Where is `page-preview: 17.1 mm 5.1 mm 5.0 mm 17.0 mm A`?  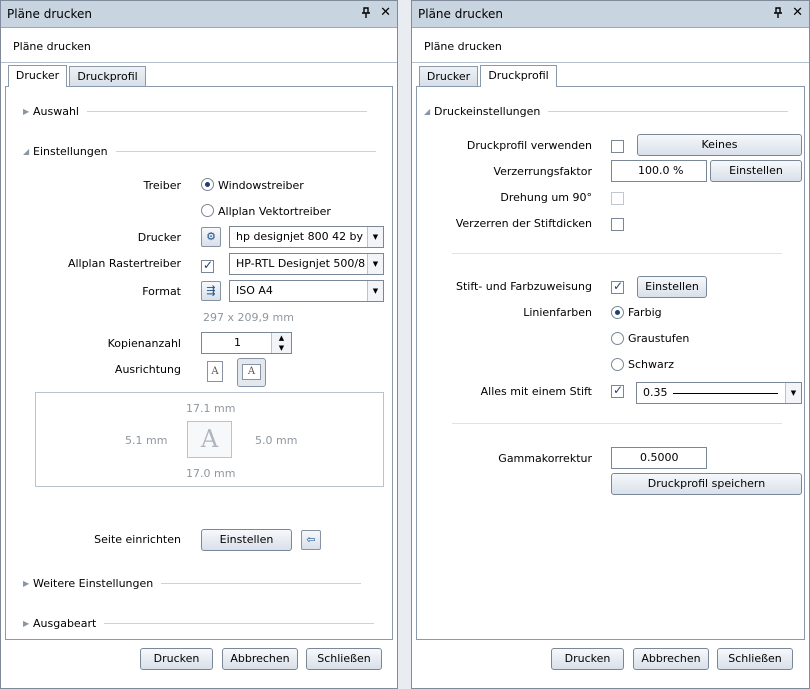 page-preview: 17.1 mm 5.1 mm 5.0 mm 17.0 mm A is located at coordinates (209, 439).